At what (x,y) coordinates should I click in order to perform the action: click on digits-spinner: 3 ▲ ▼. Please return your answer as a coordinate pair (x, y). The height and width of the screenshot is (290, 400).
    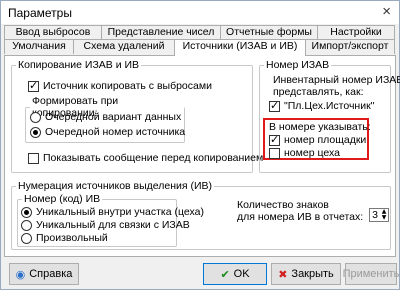
    Looking at the image, I should click on (379, 215).